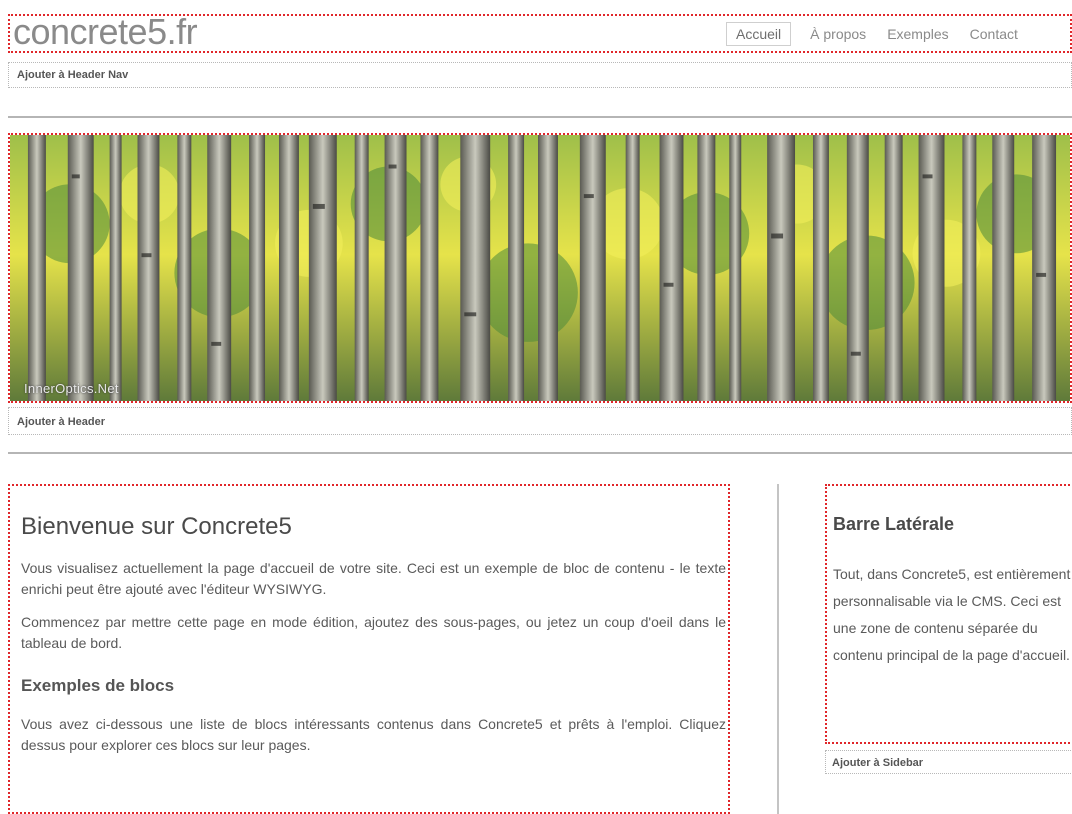  I want to click on nav-item-exemples: Exemples, so click(917, 34).